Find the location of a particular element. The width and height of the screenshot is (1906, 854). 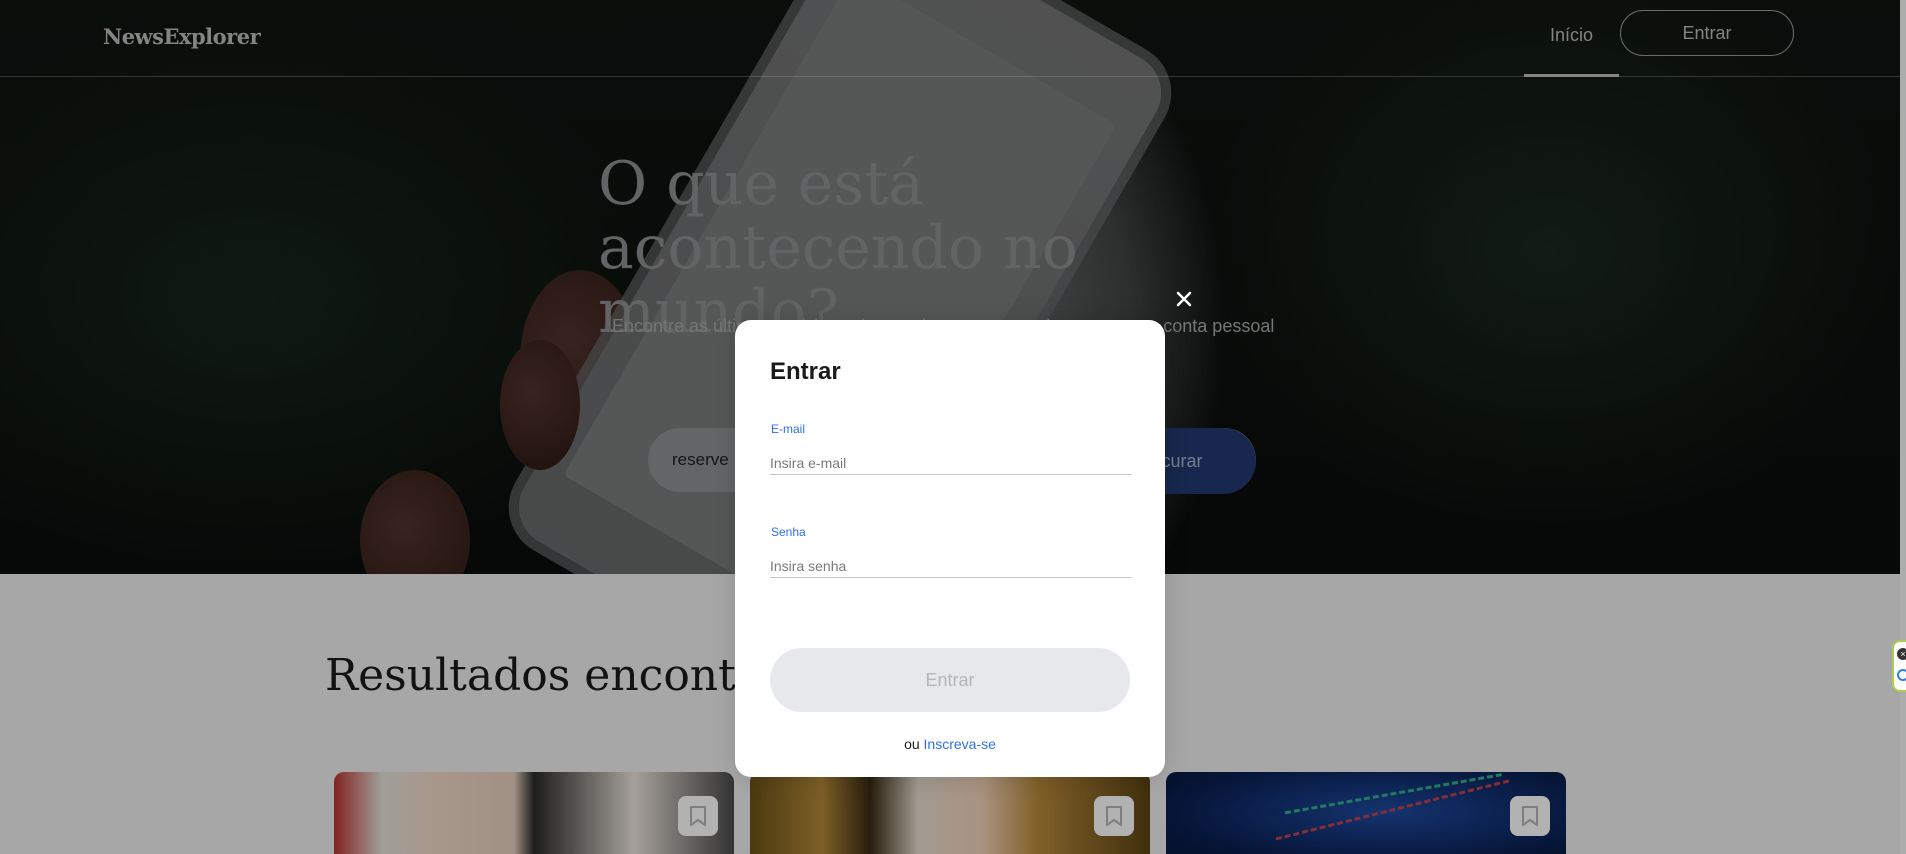

extension-close-icon: × is located at coordinates (1901, 654).